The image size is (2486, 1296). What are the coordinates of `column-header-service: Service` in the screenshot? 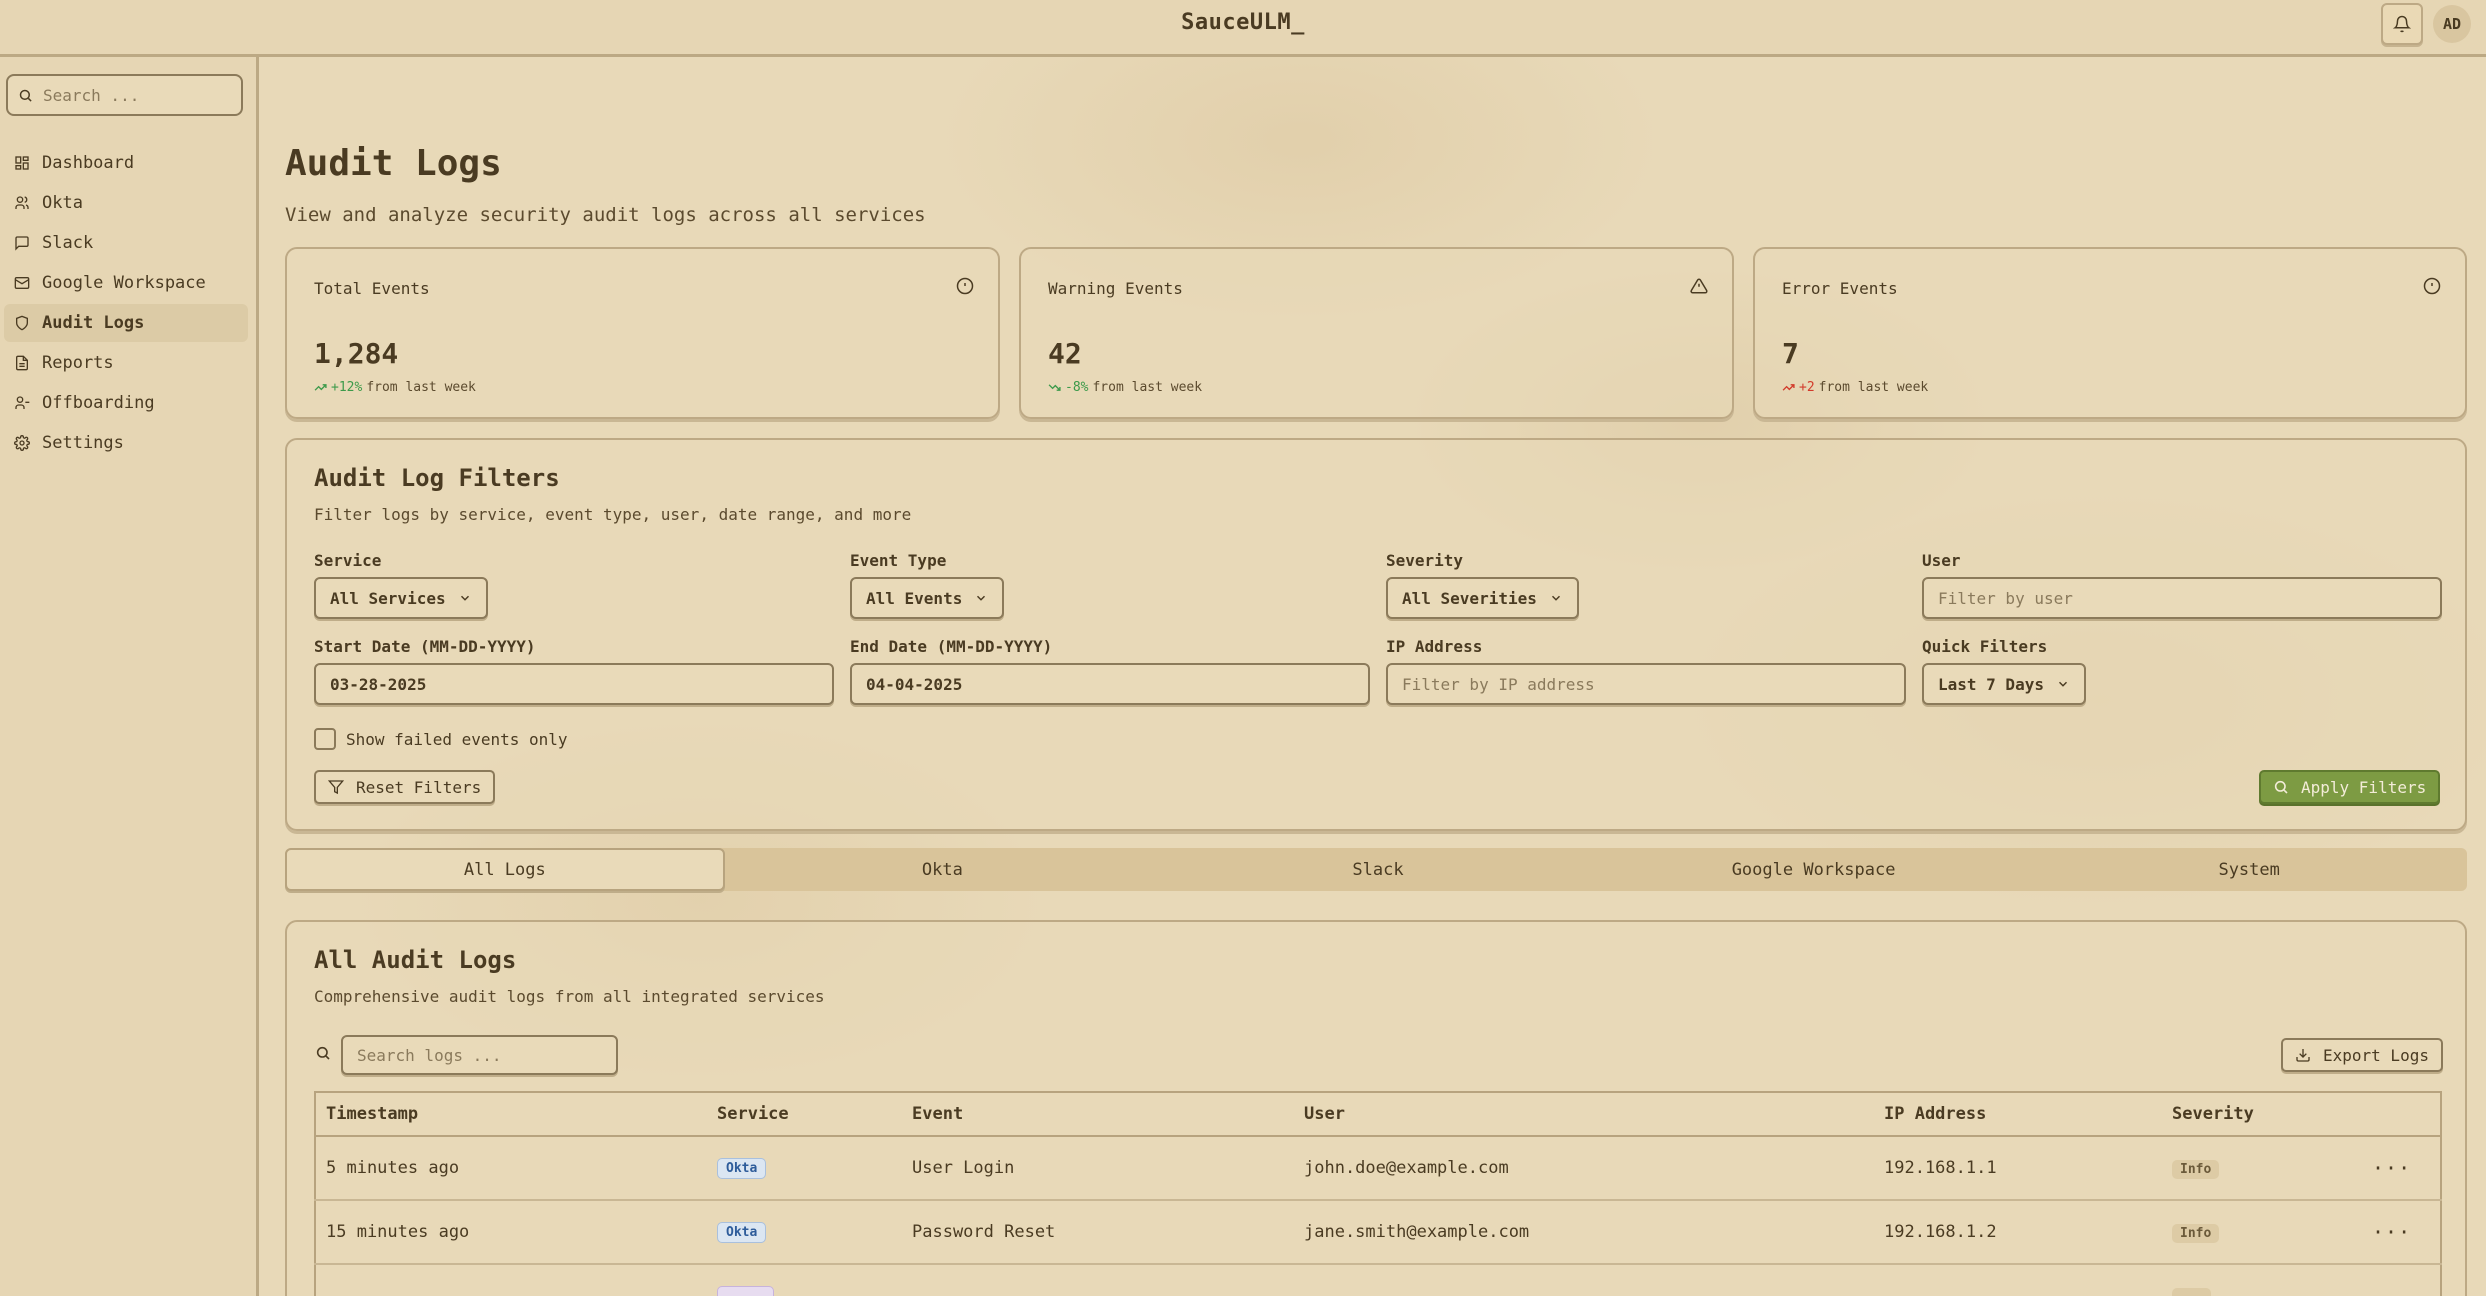 It's located at (804, 1114).